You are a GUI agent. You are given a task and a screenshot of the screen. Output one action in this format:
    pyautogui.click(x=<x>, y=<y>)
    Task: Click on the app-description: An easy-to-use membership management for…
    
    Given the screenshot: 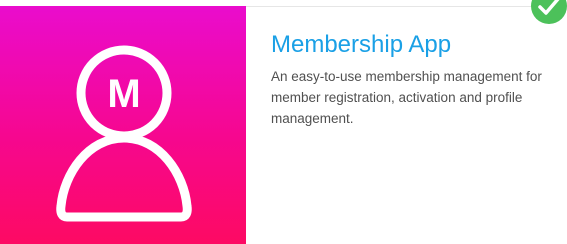 What is the action you would take?
    pyautogui.click(x=406, y=97)
    